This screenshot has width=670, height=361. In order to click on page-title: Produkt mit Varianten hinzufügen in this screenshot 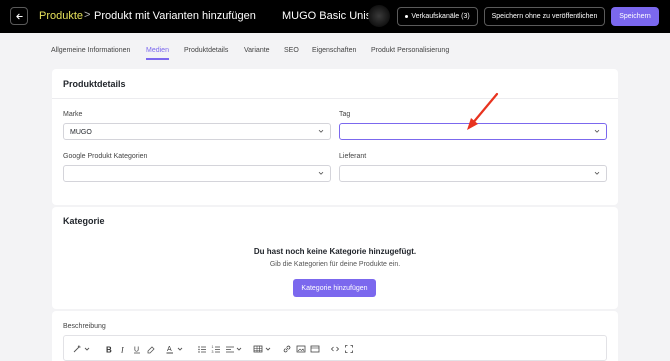, I will do `click(175, 16)`.